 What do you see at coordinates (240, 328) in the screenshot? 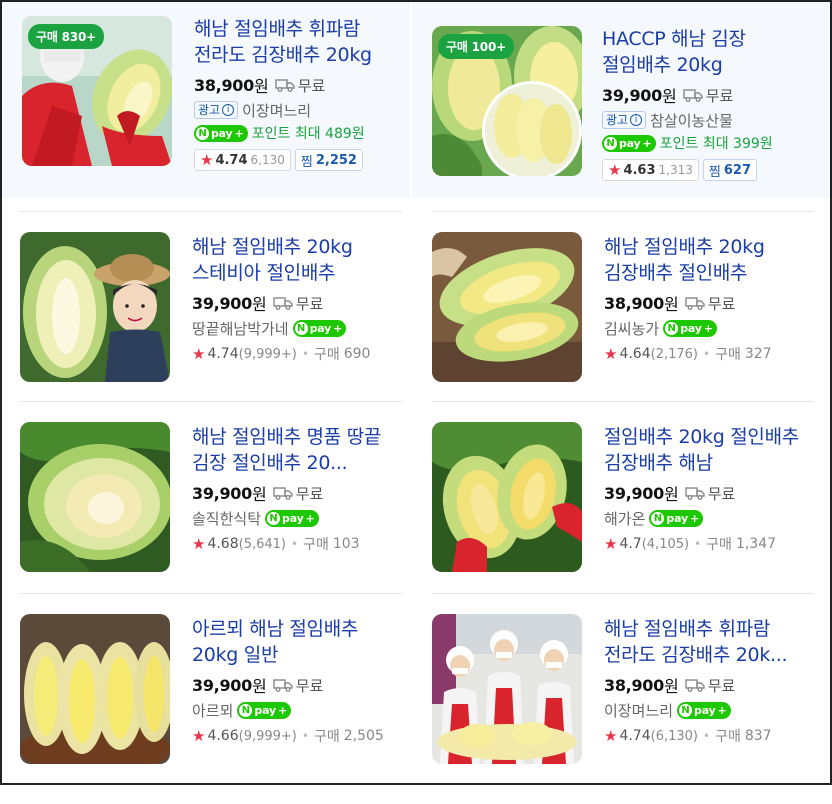
I see `seller-name: 땅끝해남박가네` at bounding box center [240, 328].